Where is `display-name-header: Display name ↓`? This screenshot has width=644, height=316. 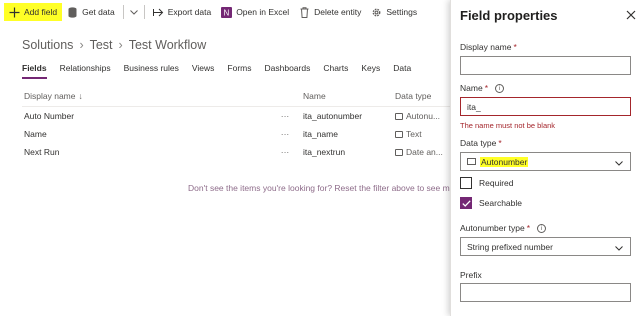
display-name-header: Display name ↓ is located at coordinates (144, 96).